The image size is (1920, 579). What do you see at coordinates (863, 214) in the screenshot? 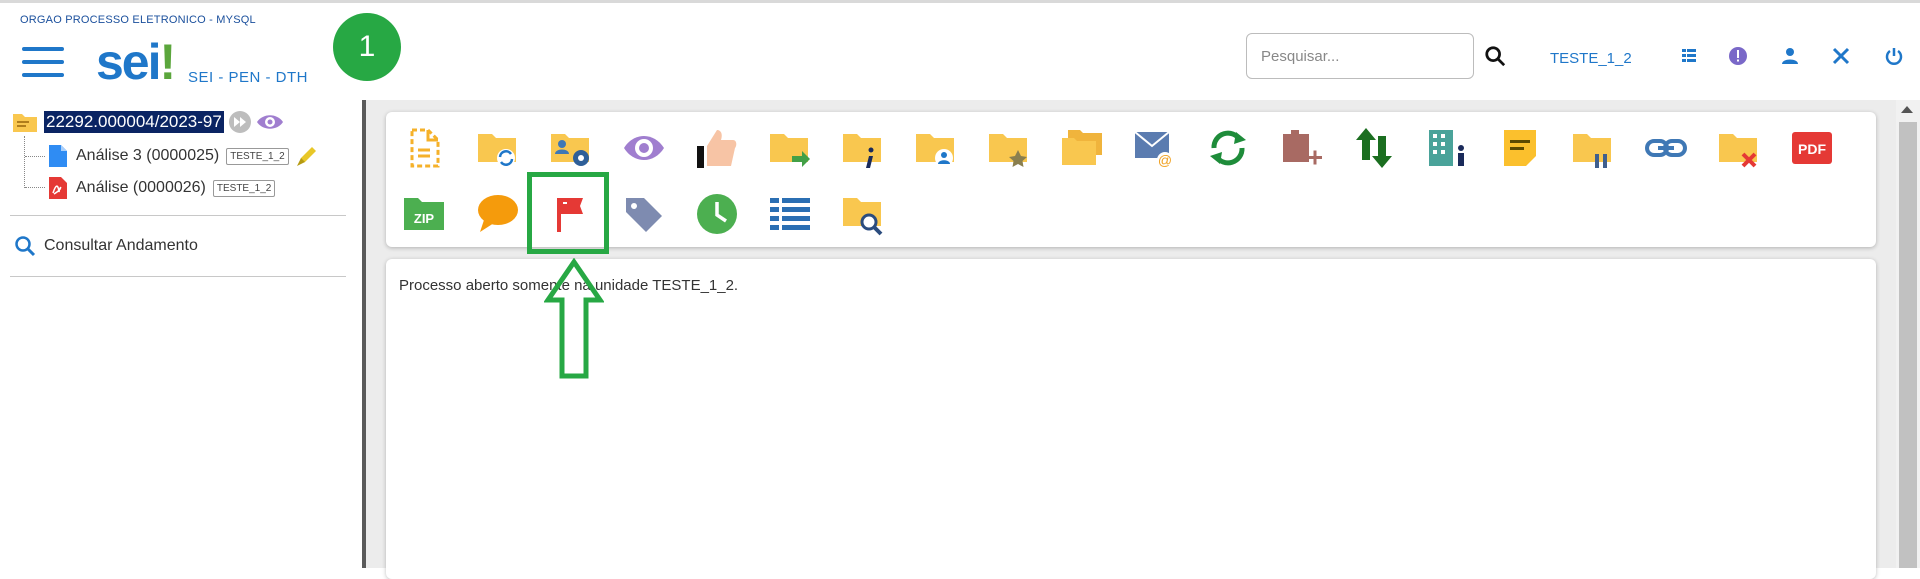
I see `folder-search-icon` at bounding box center [863, 214].